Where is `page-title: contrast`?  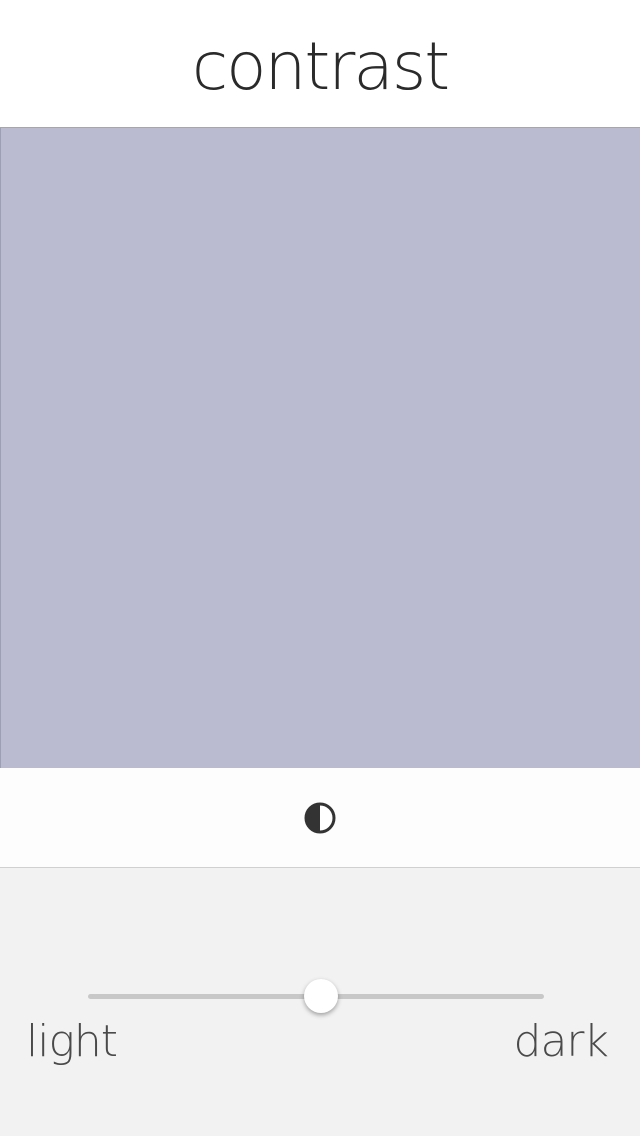
page-title: contrast is located at coordinates (320, 66).